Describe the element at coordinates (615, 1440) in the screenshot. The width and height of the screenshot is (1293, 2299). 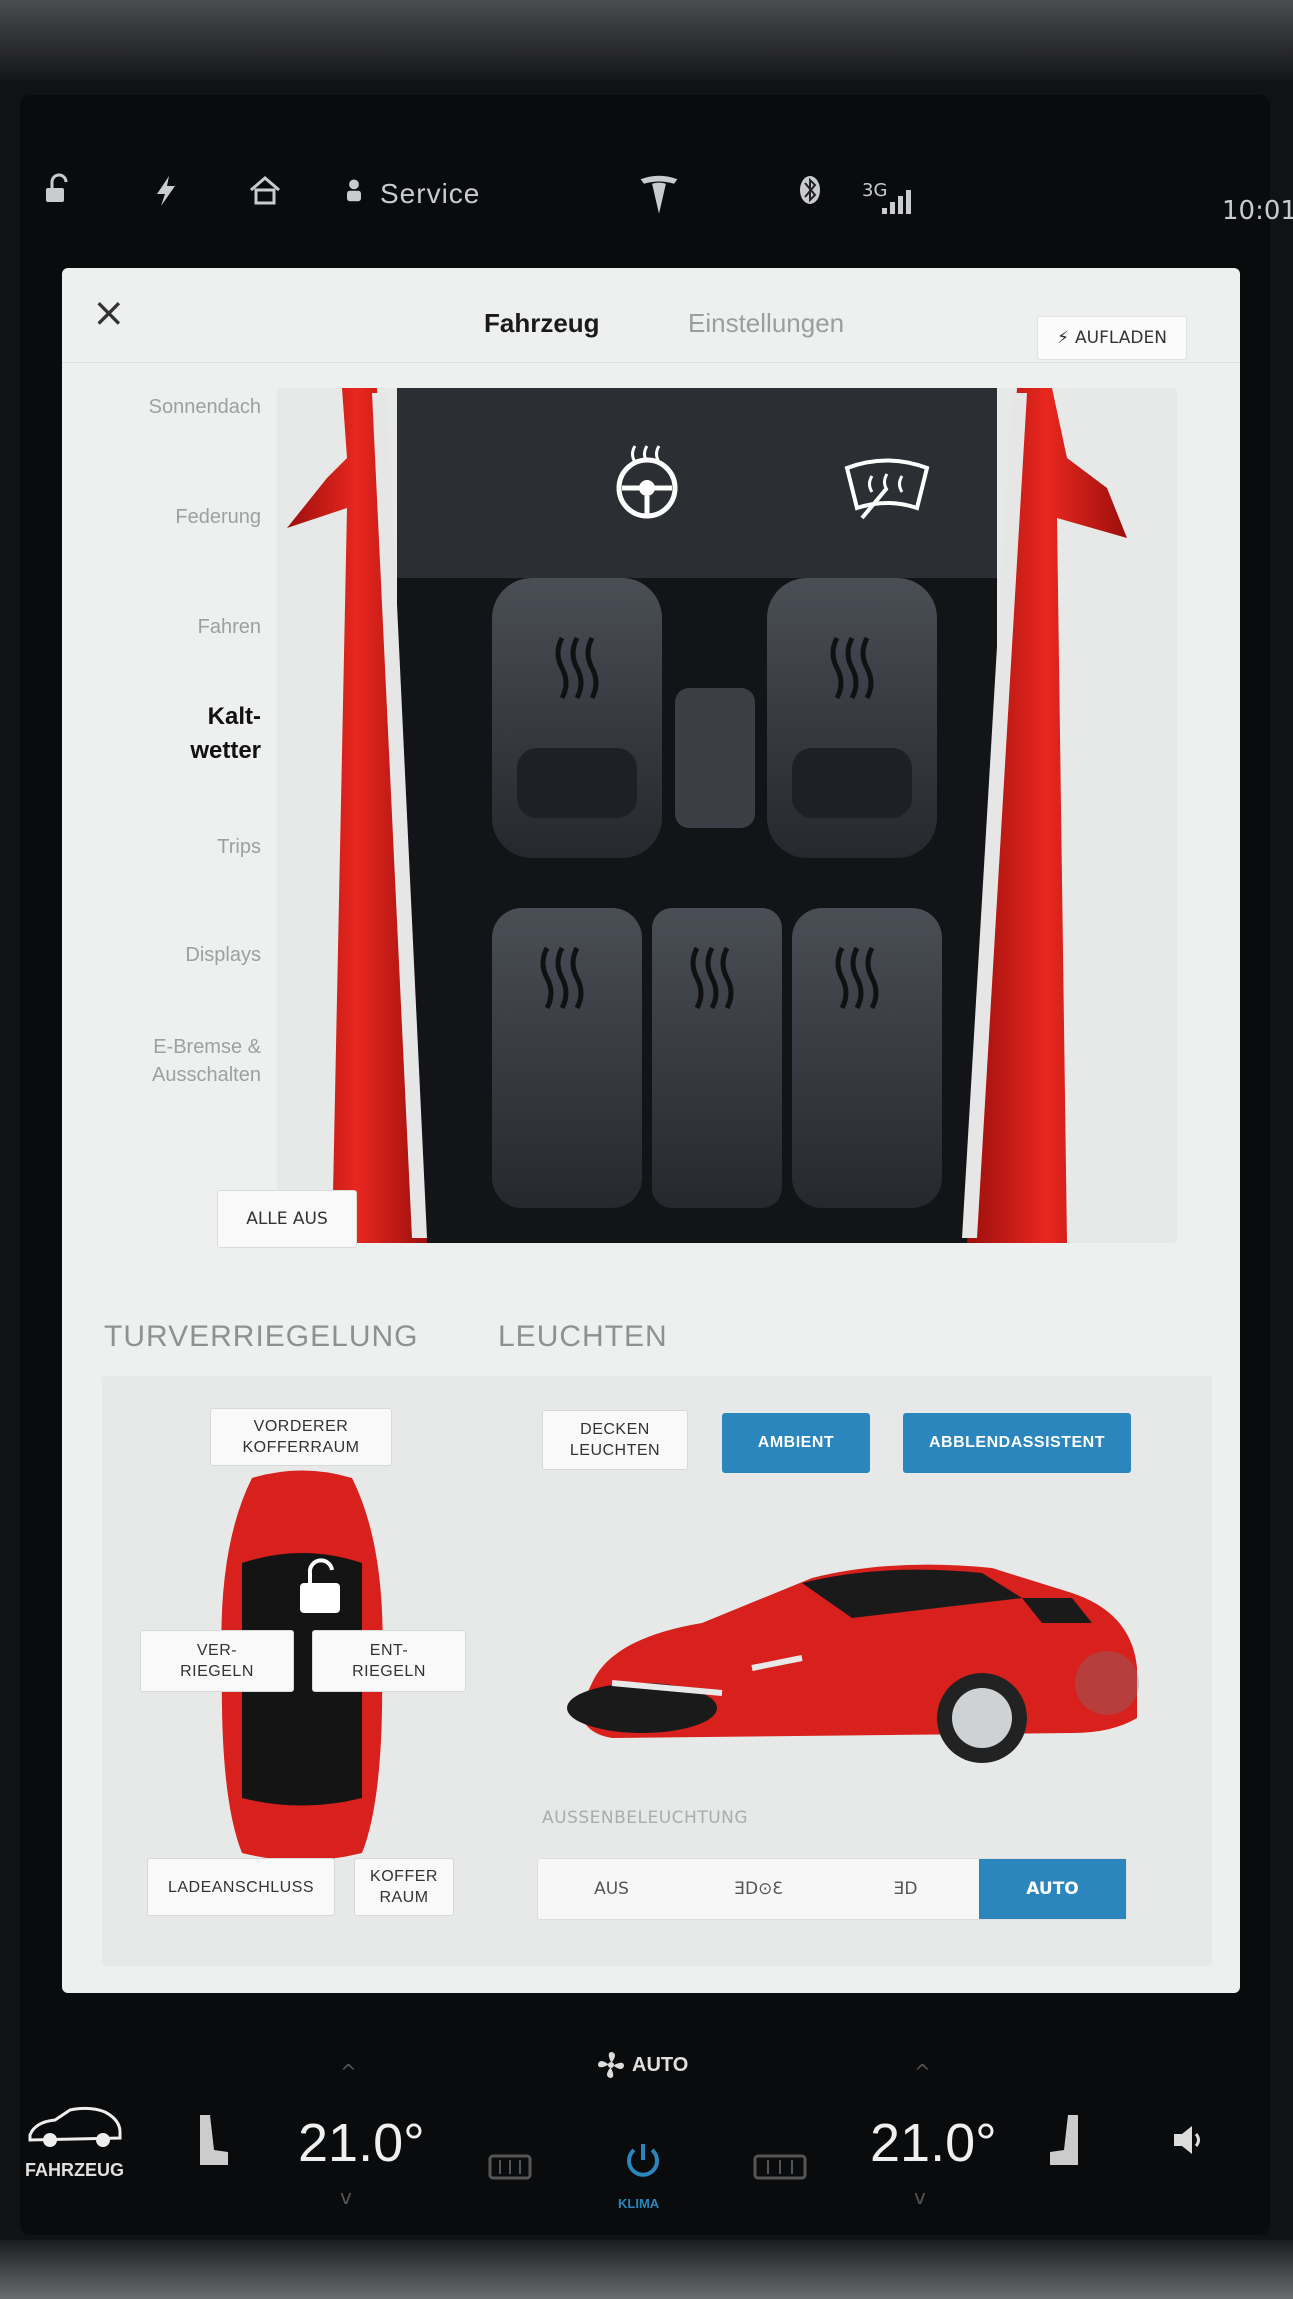
I see `dome-lights-button: DECKEN LEUCHTEN` at that location.